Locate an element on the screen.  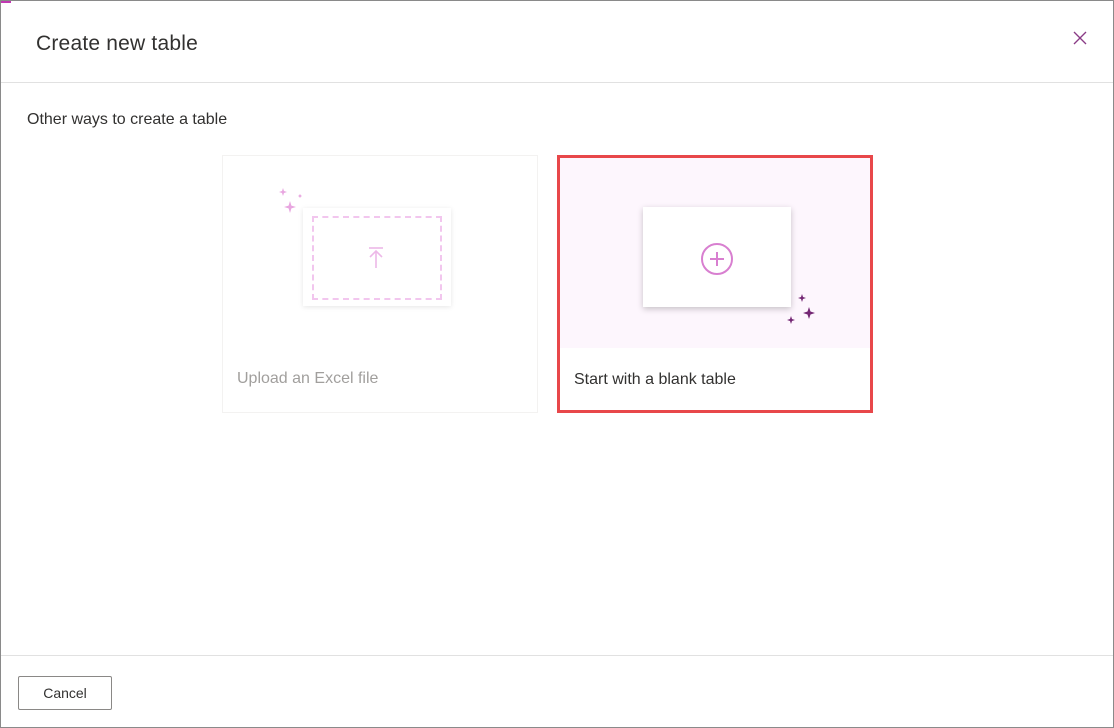
sparkle-icon is located at coordinates (801, 309).